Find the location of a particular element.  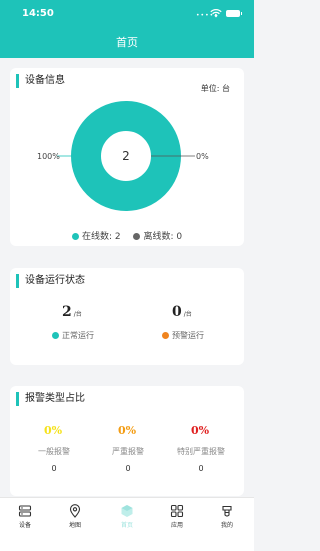

alarm-type-title: 报警类型占比 is located at coordinates (50, 399).